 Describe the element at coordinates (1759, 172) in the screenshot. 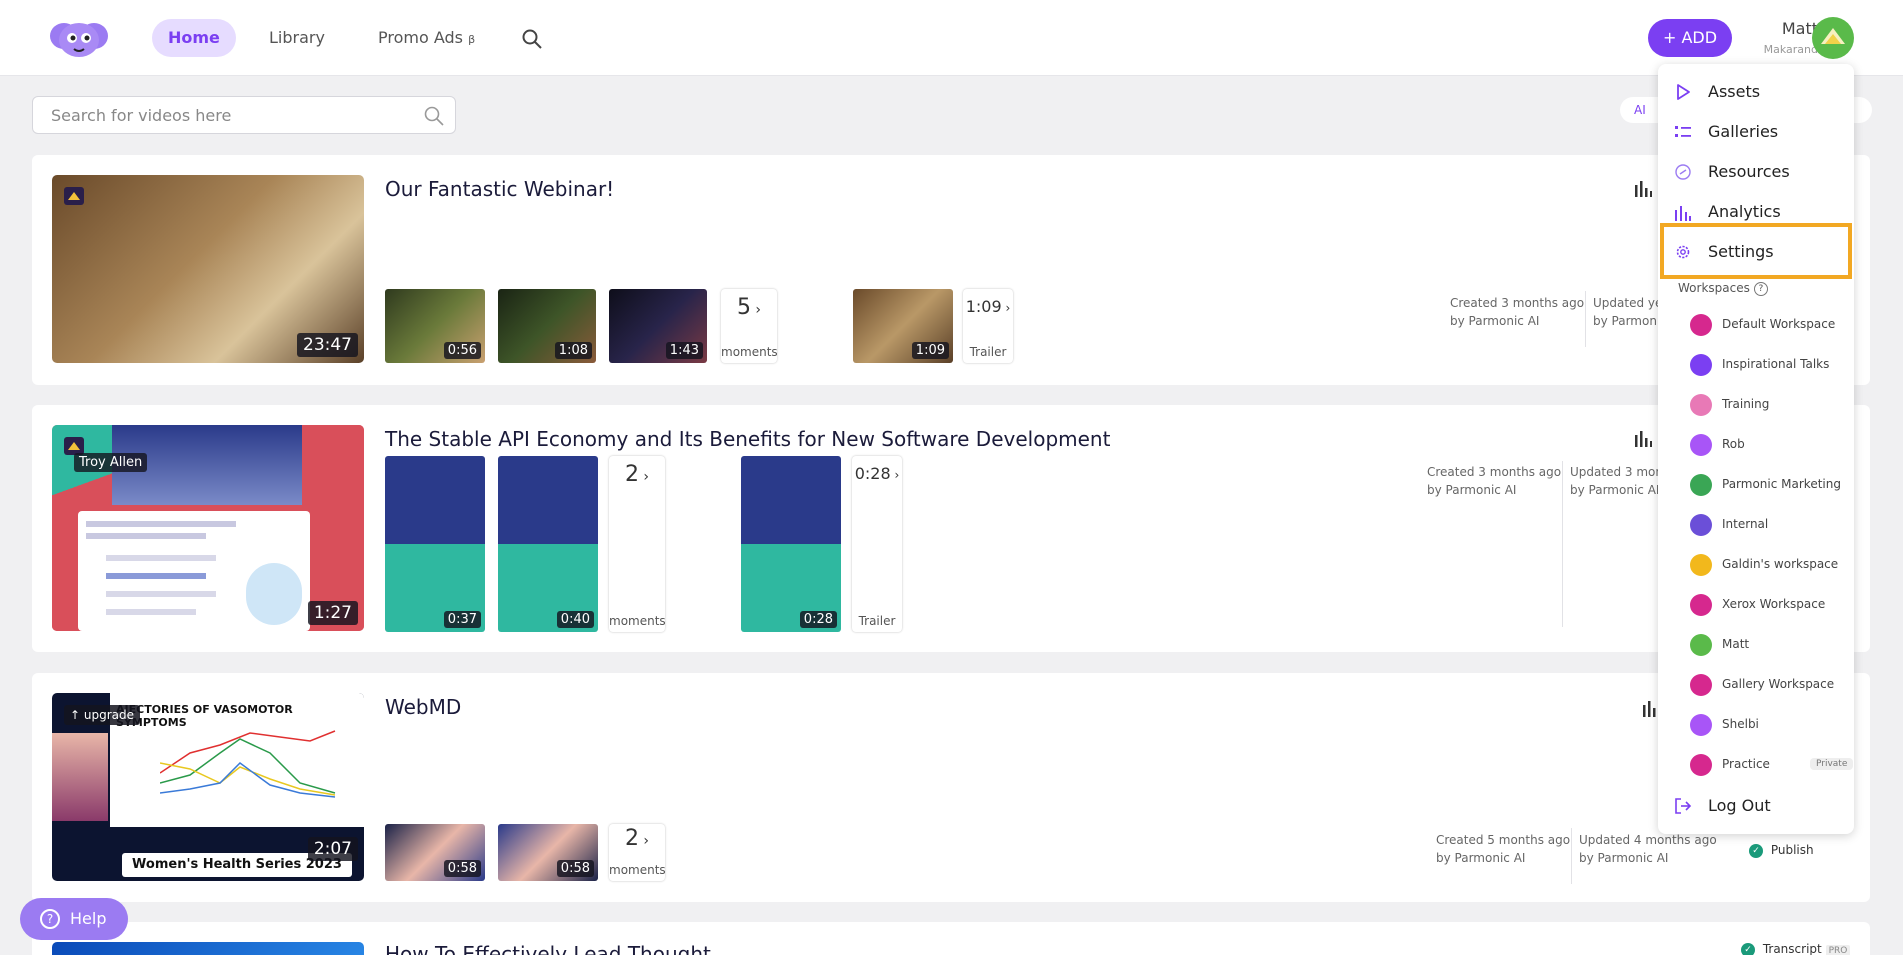

I see `menu-item-resources: Resources` at that location.